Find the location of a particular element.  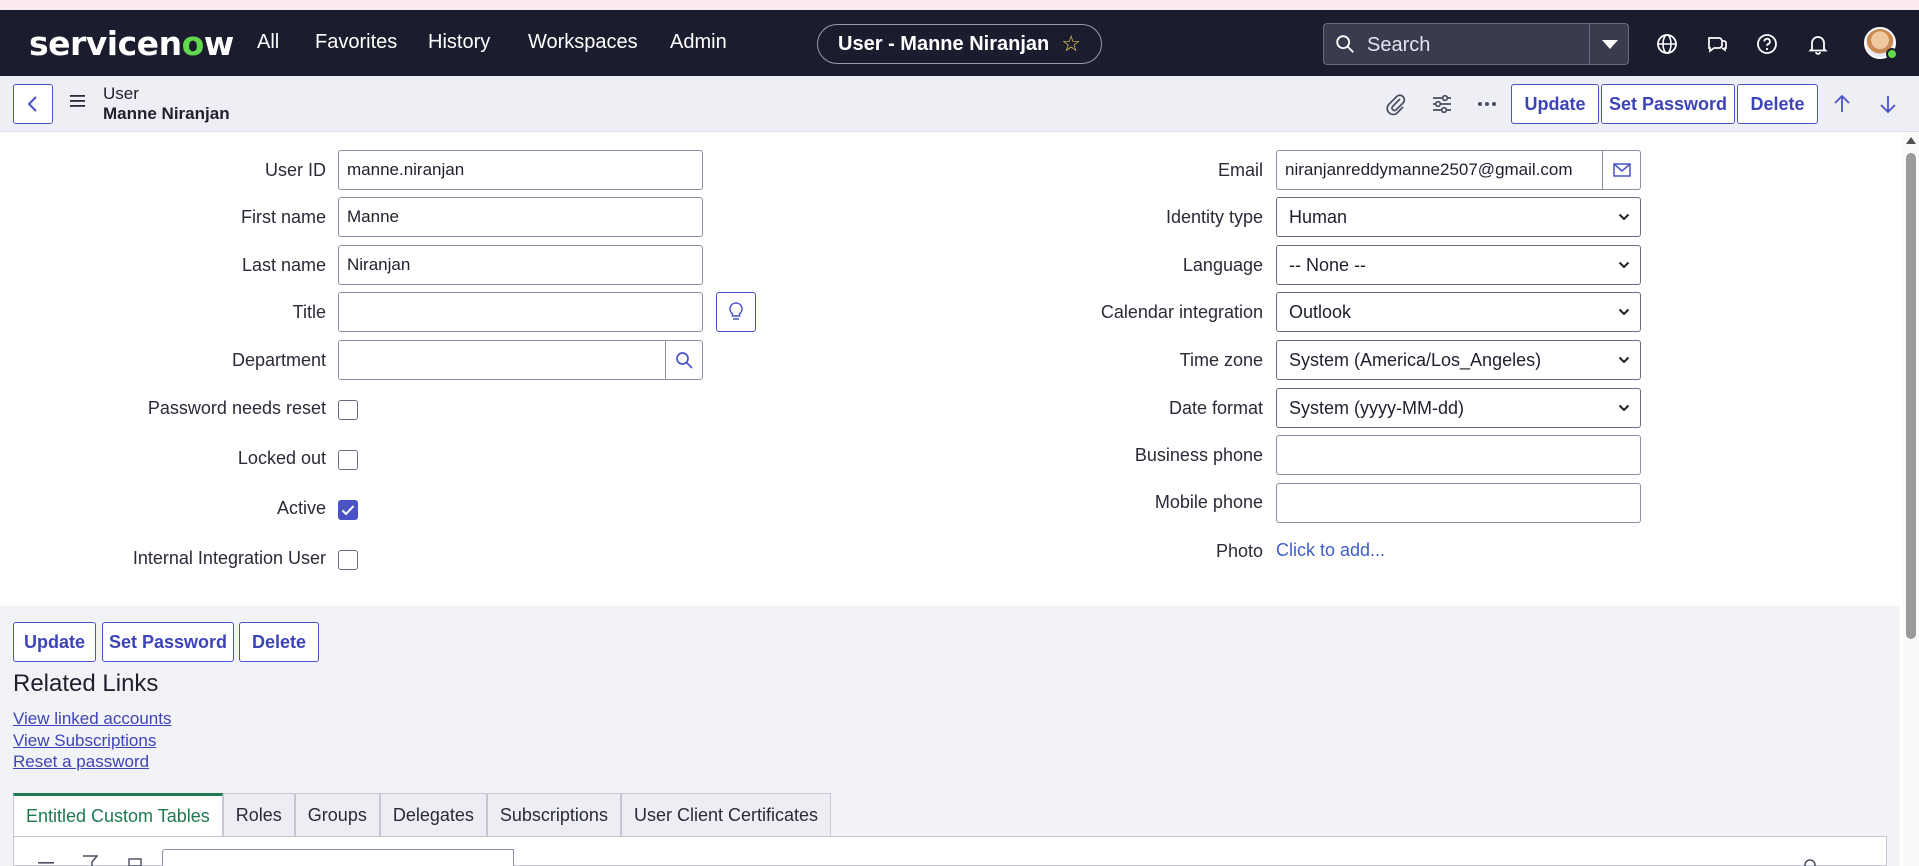

scroll-up-arrow is located at coordinates (1911, 140).